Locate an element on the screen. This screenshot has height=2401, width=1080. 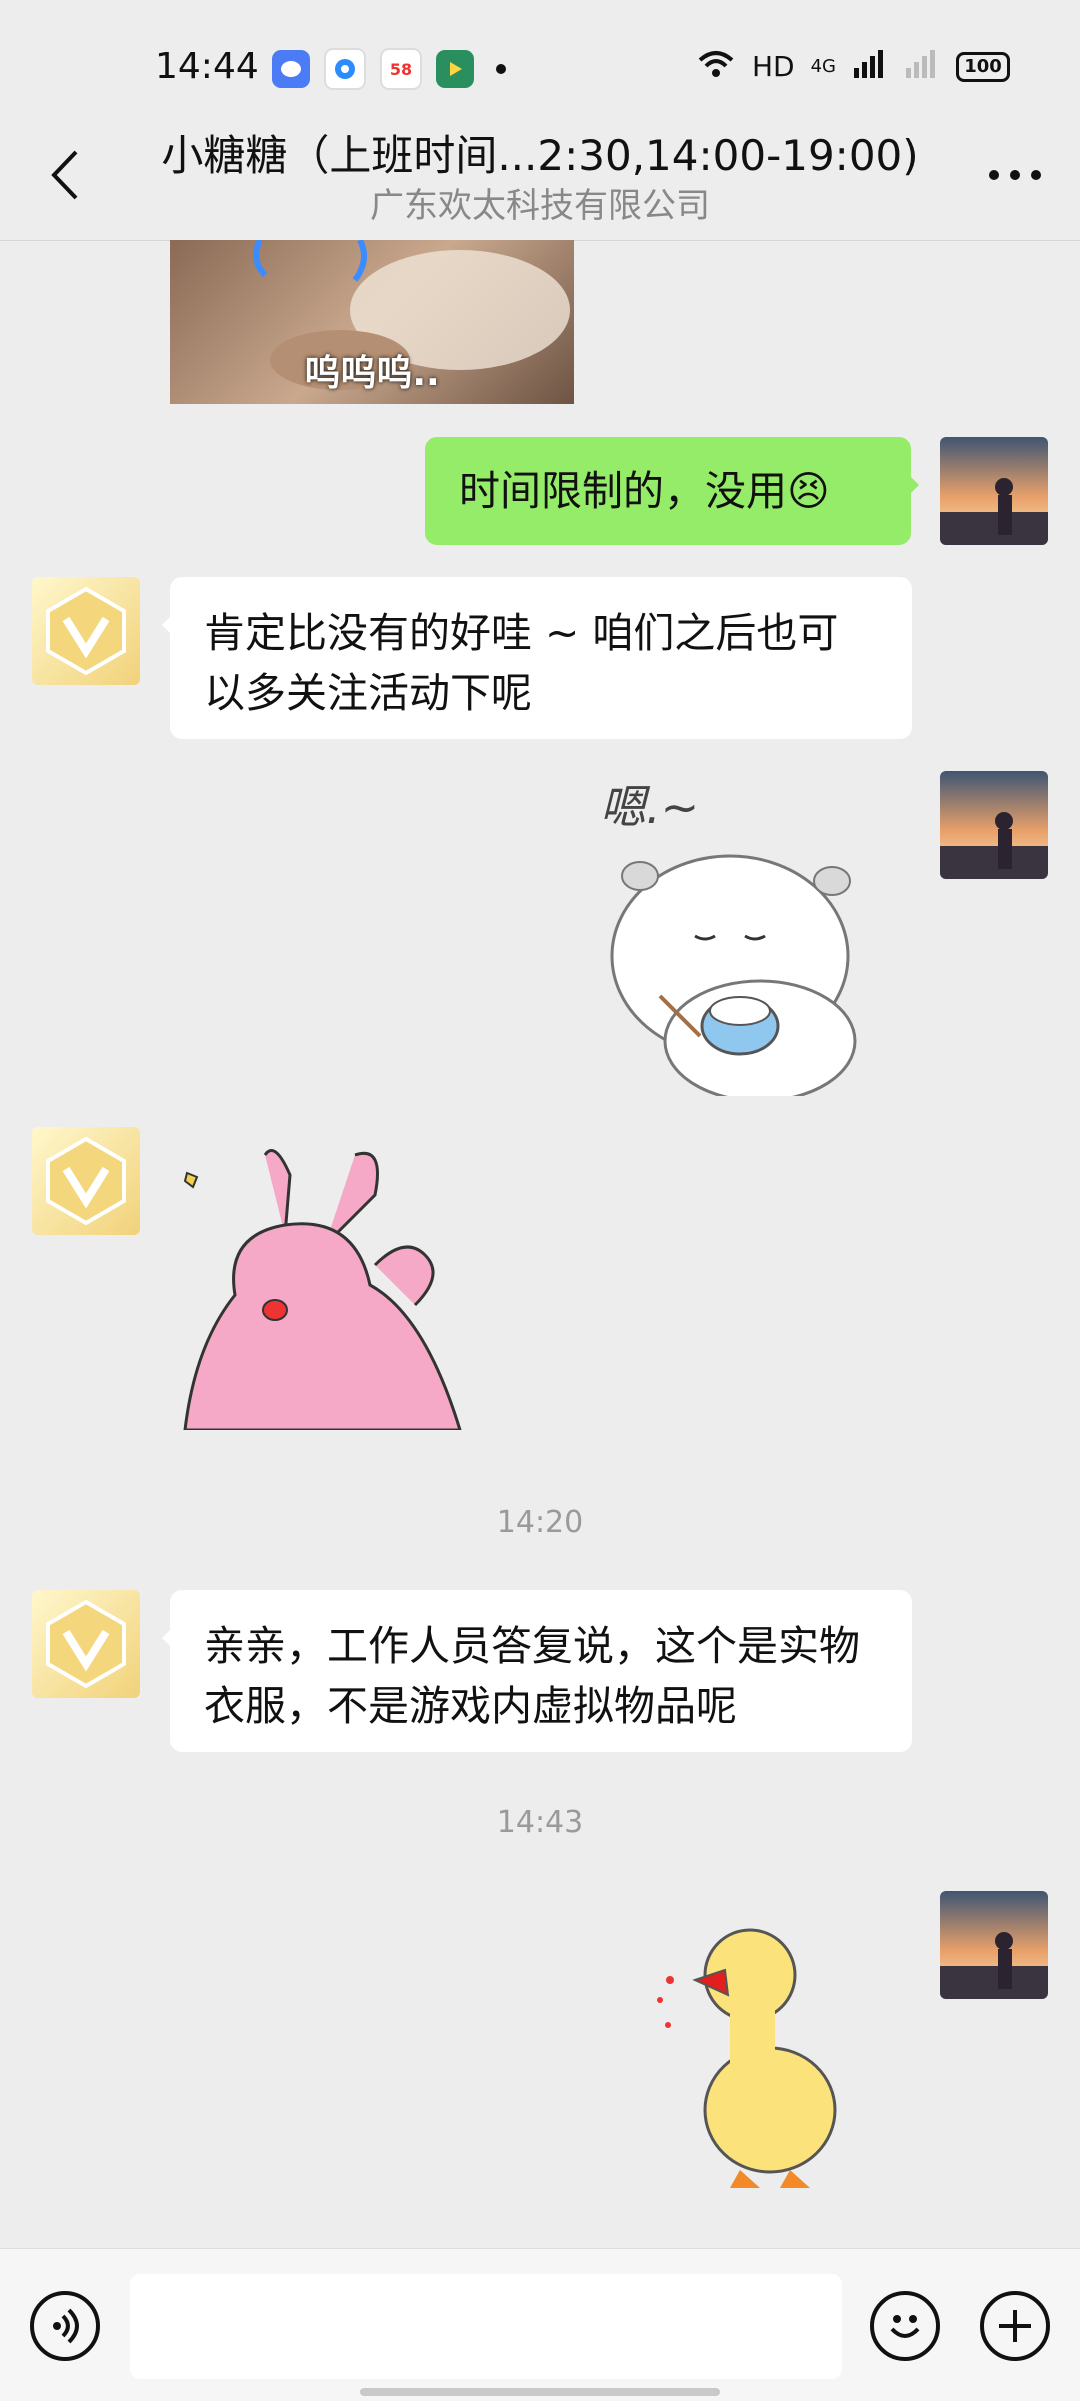
video-app-icon is located at coordinates (455, 69).